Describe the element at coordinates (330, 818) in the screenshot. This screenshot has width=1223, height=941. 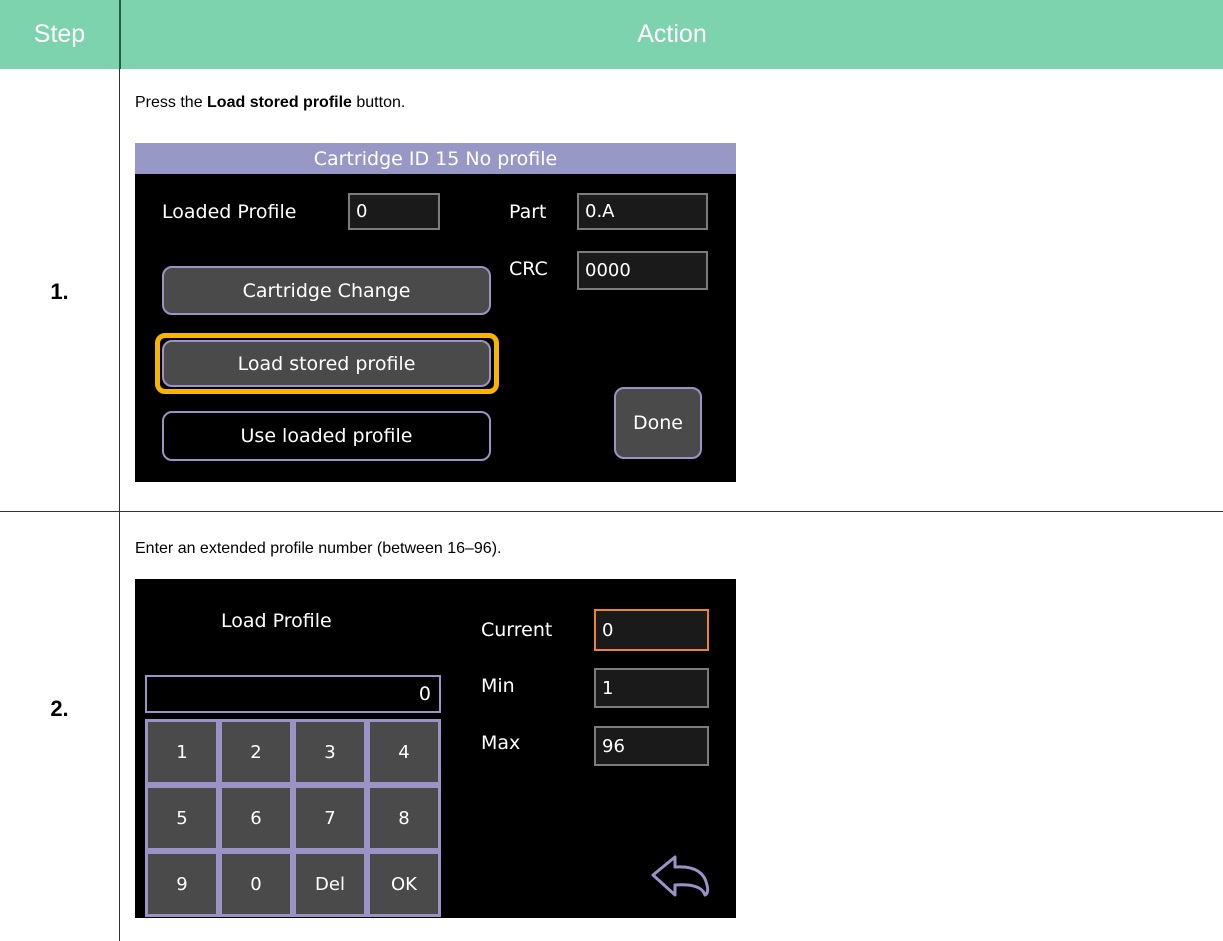
I see `key-7: 7` at that location.